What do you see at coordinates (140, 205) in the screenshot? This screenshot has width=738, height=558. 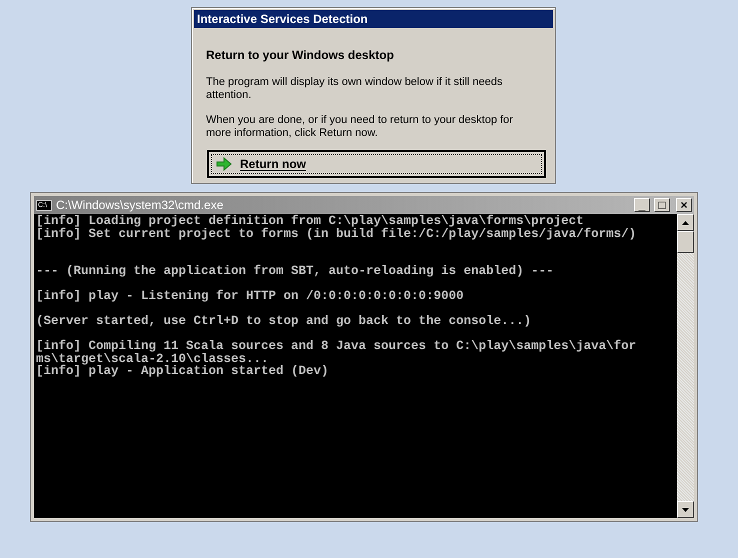 I see `window-title: C:\Windows\system32\cmd.exe` at bounding box center [140, 205].